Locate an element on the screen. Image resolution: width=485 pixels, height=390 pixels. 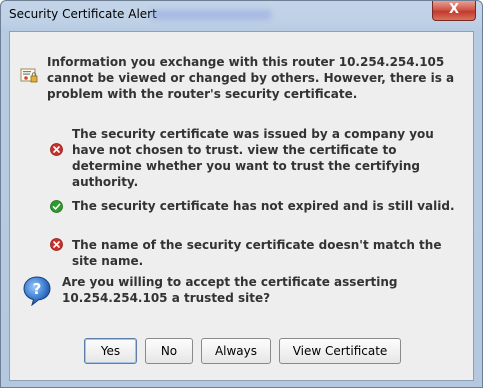
close-button: X is located at coordinates (454, 11).